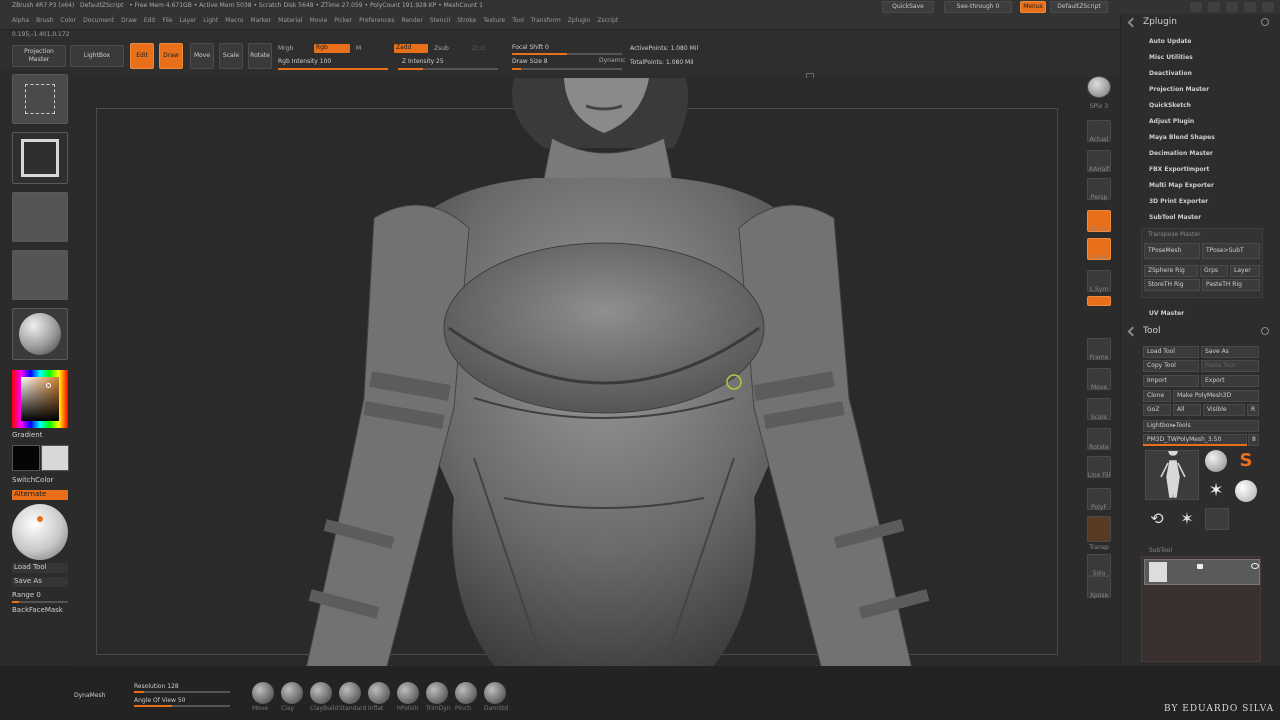 This screenshot has height=720, width=1280. What do you see at coordinates (1181, 186) in the screenshot?
I see `zplugin-item: Multi Map Exporter` at bounding box center [1181, 186].